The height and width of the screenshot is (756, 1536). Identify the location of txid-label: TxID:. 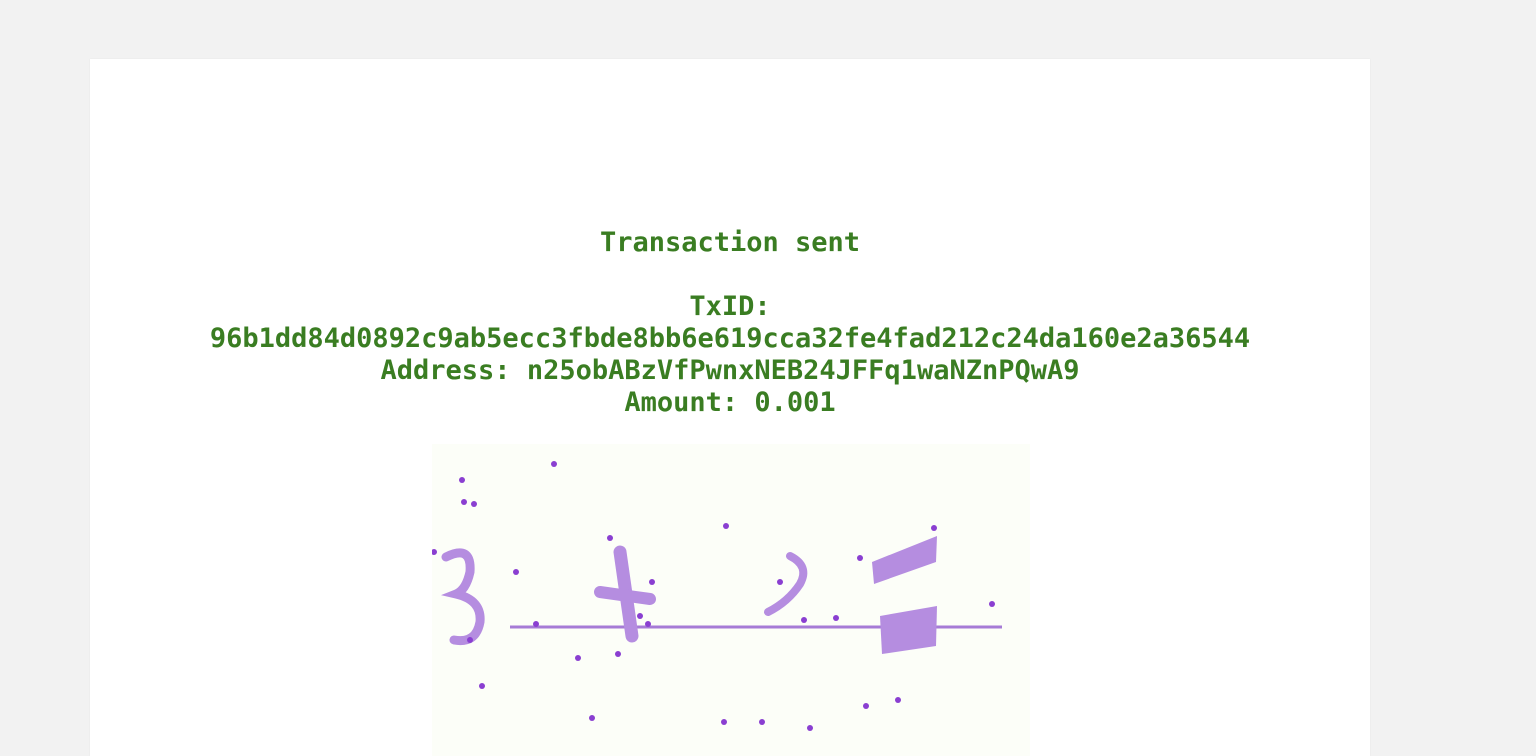
(730, 306).